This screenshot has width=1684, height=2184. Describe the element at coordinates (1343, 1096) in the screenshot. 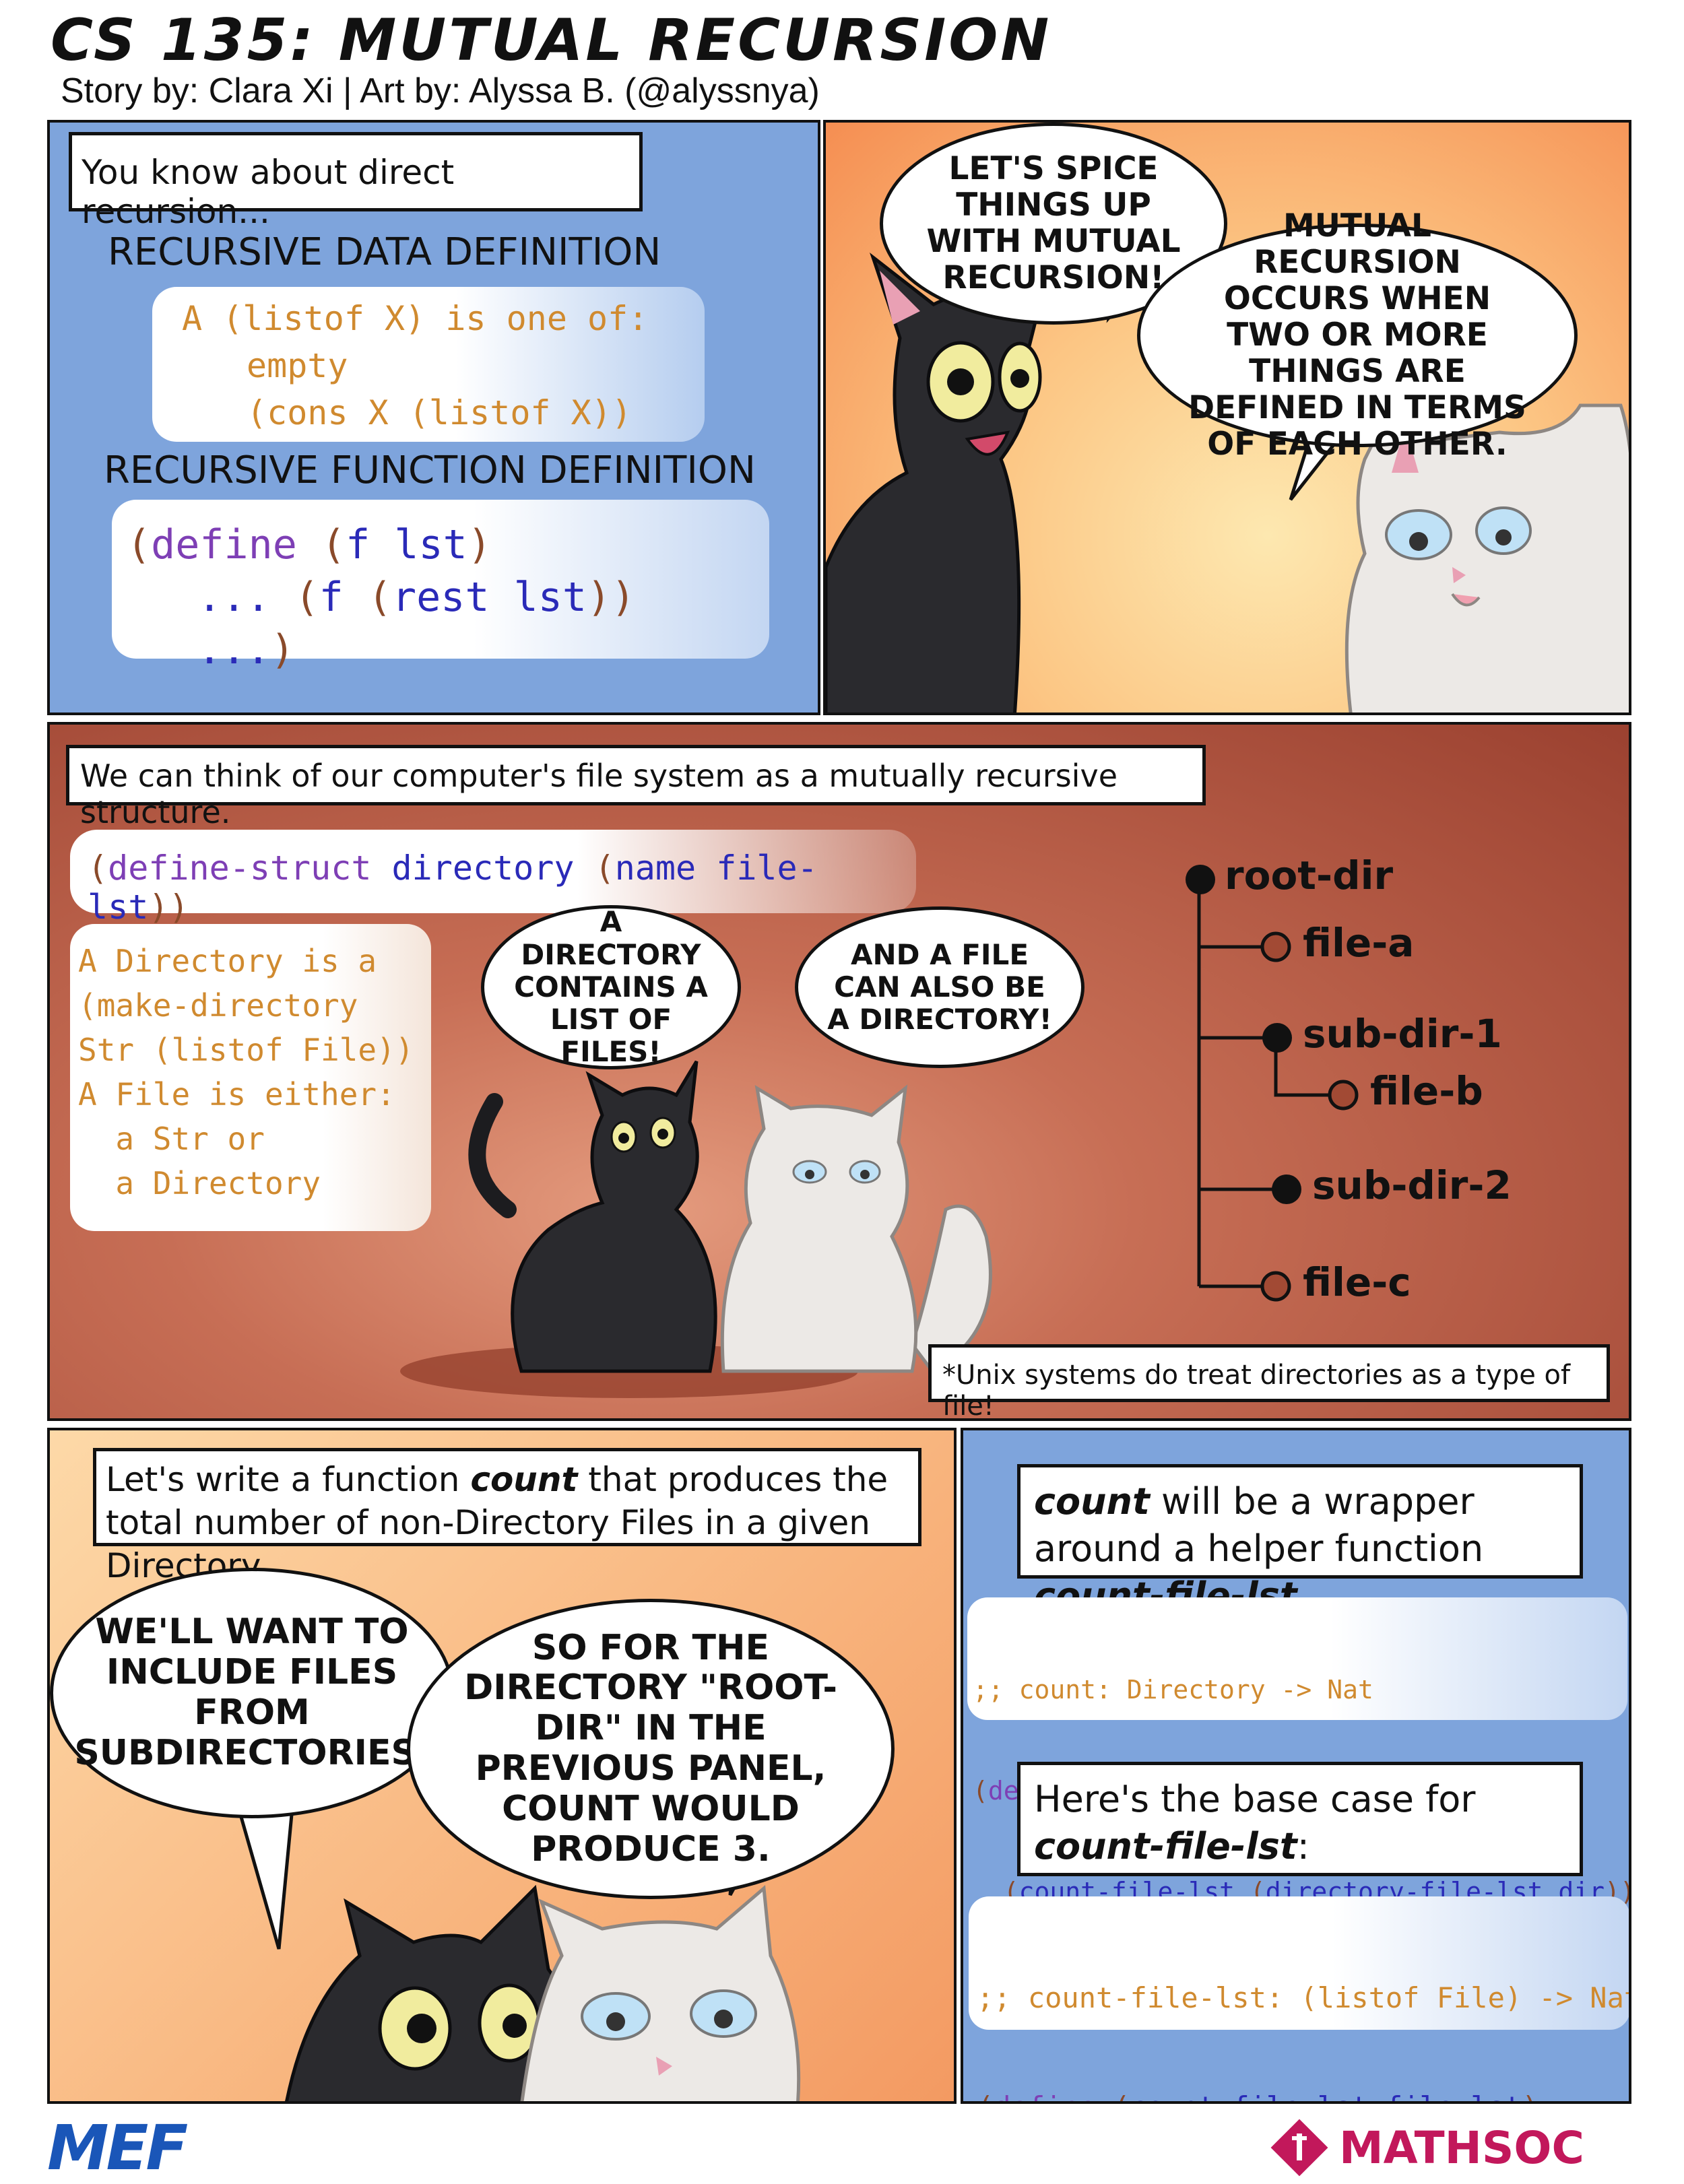

I see `tree-node-file-b` at that location.